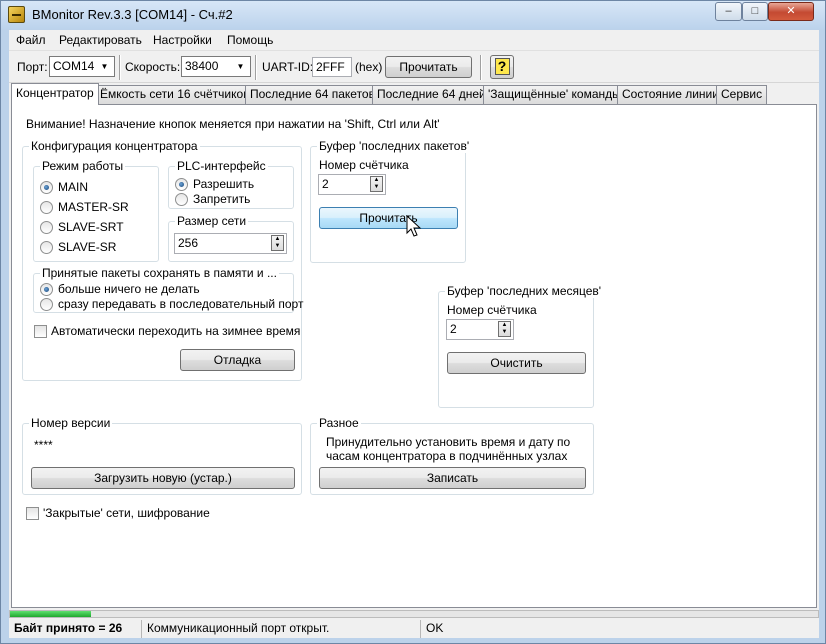  What do you see at coordinates (554, 94) in the screenshot?
I see `tab-protected-commands: 'Защищённые' команды` at bounding box center [554, 94].